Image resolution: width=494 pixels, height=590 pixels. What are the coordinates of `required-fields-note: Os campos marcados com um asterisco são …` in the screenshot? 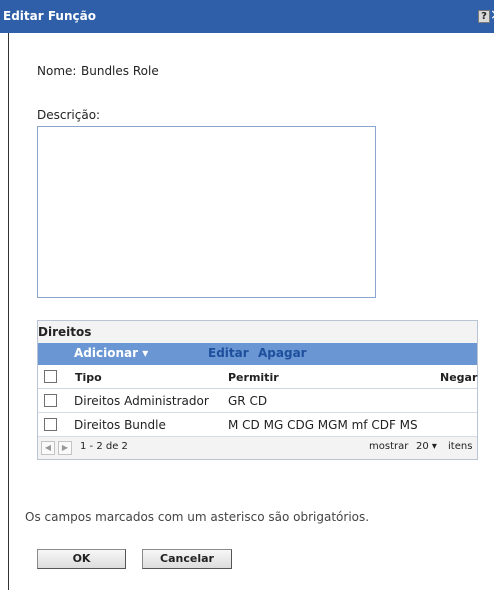 It's located at (197, 517).